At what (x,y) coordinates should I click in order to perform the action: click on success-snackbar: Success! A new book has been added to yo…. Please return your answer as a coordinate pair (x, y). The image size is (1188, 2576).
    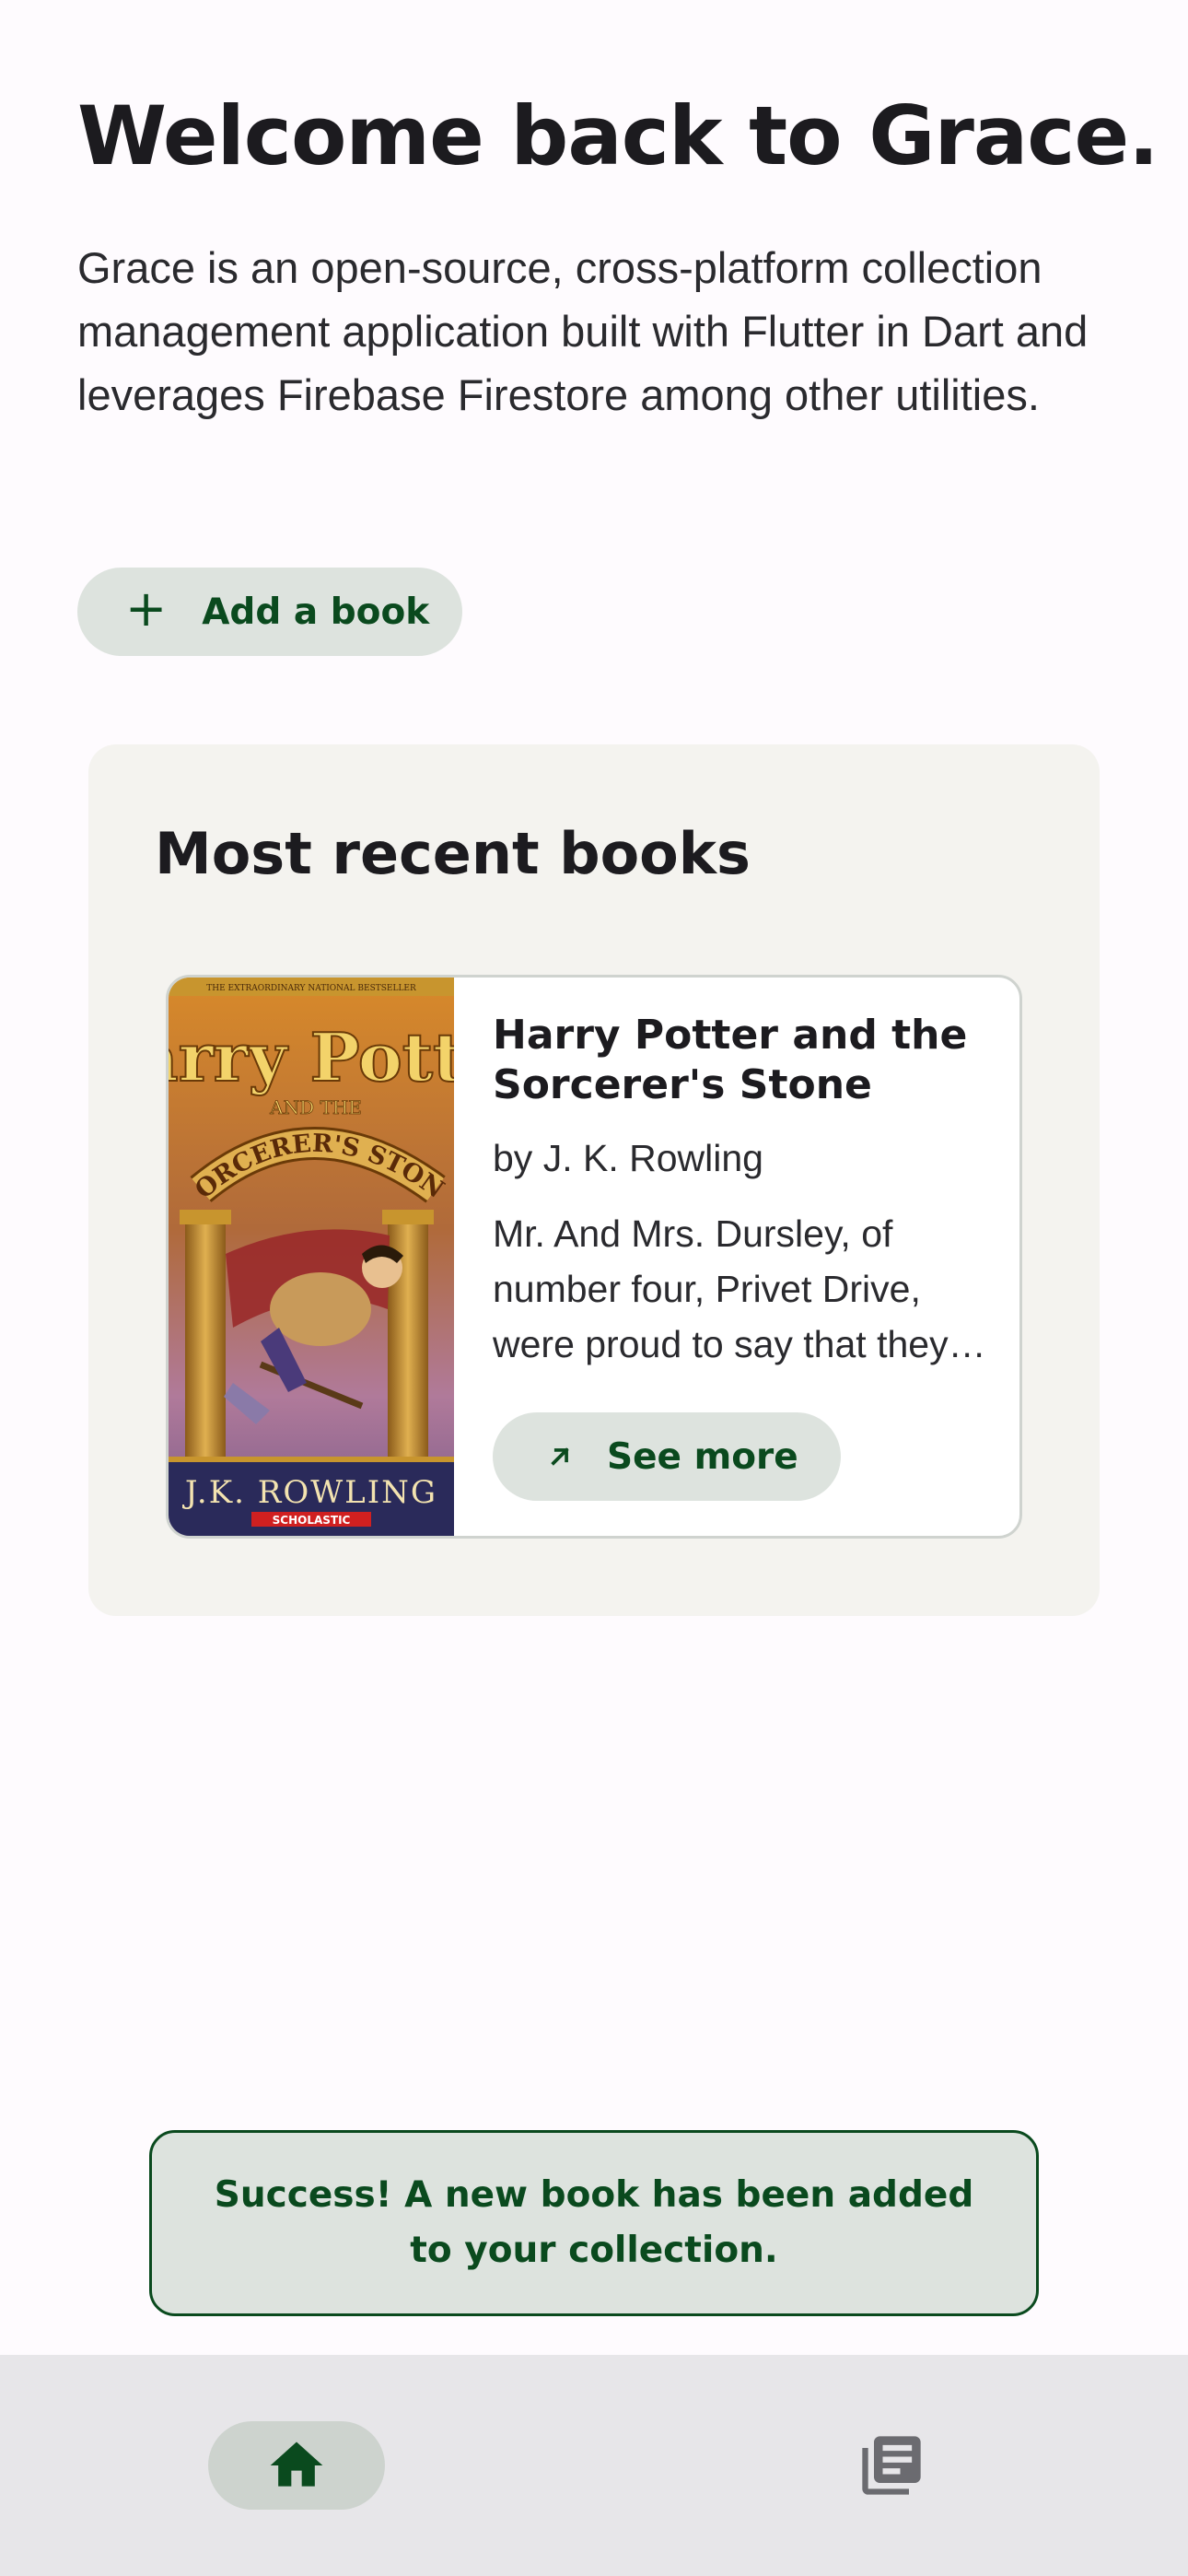
    Looking at the image, I should click on (594, 2223).